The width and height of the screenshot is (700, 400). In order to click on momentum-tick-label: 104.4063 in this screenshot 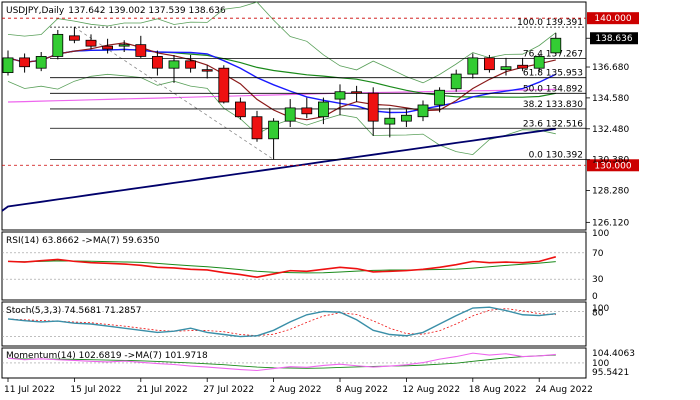, I will do `click(613, 354)`.